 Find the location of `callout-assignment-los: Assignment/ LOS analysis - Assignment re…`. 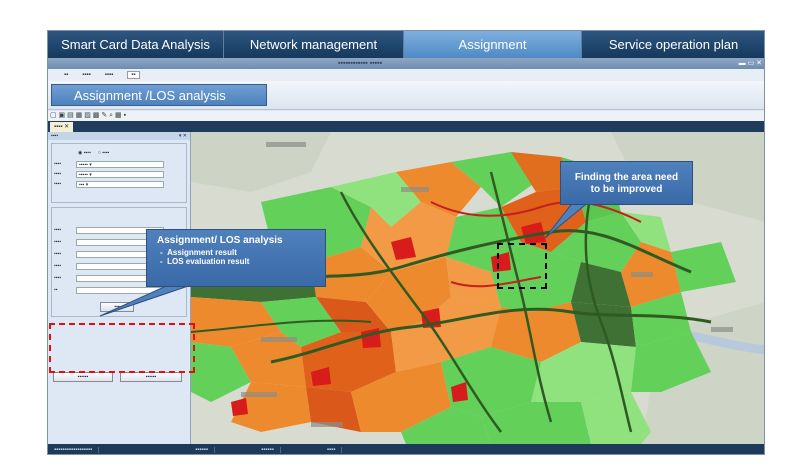

callout-assignment-los: Assignment/ LOS analysis - Assignment re… is located at coordinates (236, 258).